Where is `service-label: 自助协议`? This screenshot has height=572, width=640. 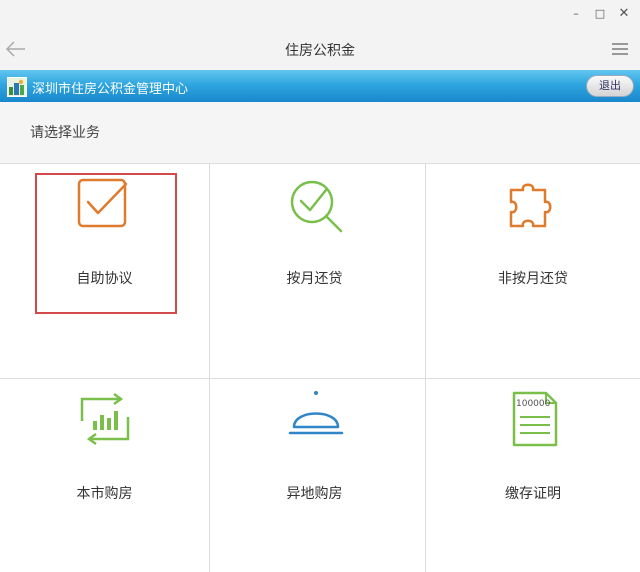 service-label: 自助协议 is located at coordinates (104, 279).